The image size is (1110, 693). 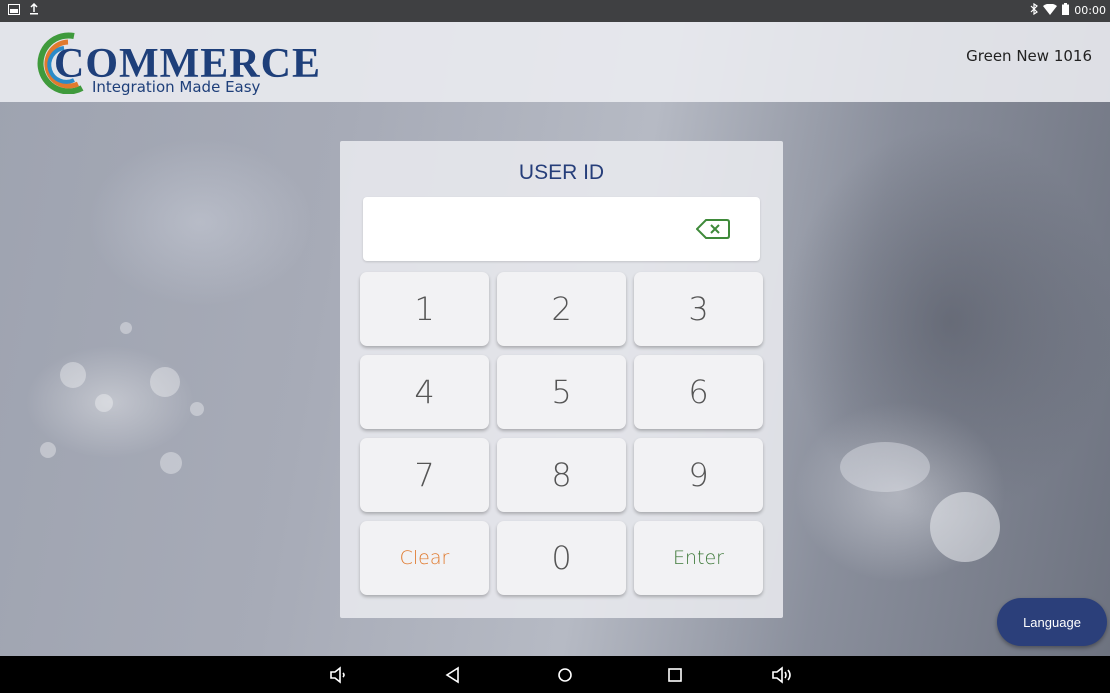 I want to click on wifi-icon, so click(x=1050, y=10).